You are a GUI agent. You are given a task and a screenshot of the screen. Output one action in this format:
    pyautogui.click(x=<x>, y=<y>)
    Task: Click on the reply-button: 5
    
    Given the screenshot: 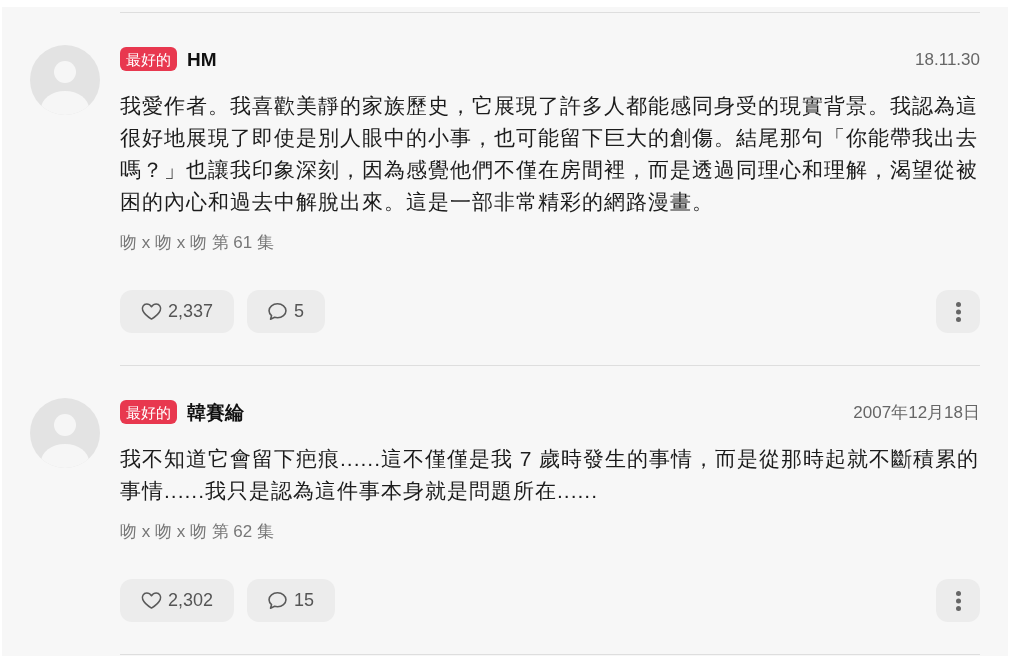 What is the action you would take?
    pyautogui.click(x=286, y=311)
    